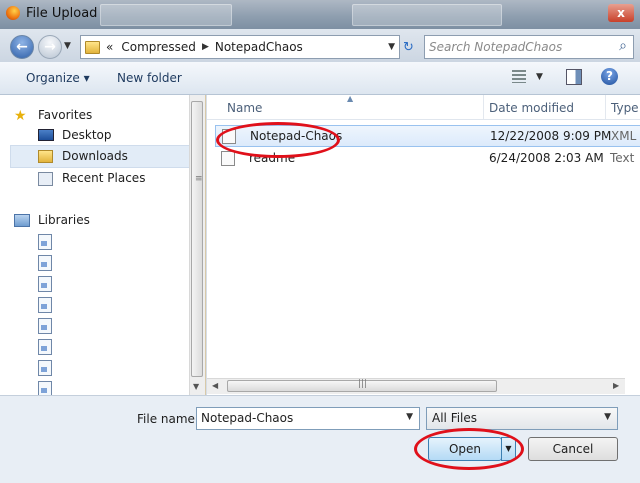  Describe the element at coordinates (22, 47) in the screenshot. I see `back-button: ←` at that location.